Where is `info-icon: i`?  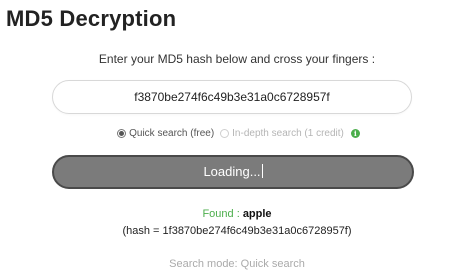
info-icon: i is located at coordinates (355, 133).